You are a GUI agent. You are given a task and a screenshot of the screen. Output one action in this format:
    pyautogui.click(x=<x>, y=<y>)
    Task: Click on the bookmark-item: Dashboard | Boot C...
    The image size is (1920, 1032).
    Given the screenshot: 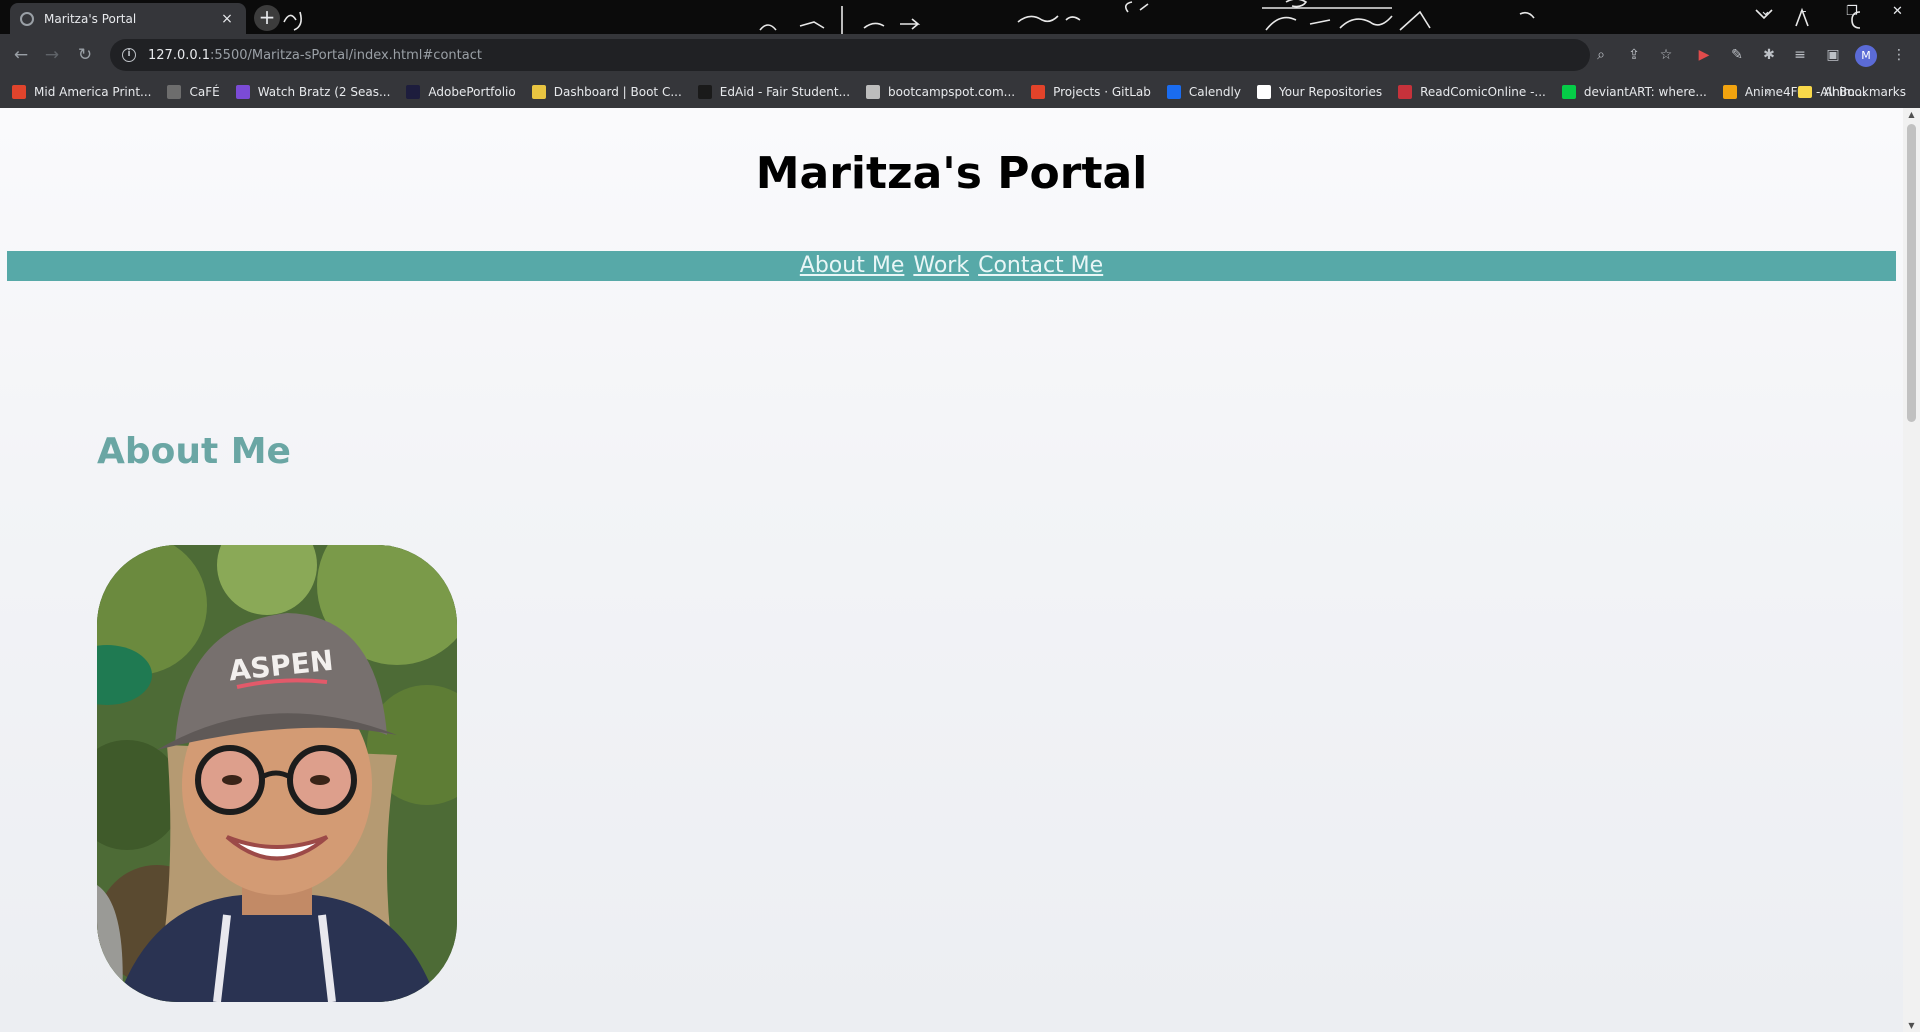 What is the action you would take?
    pyautogui.click(x=606, y=92)
    